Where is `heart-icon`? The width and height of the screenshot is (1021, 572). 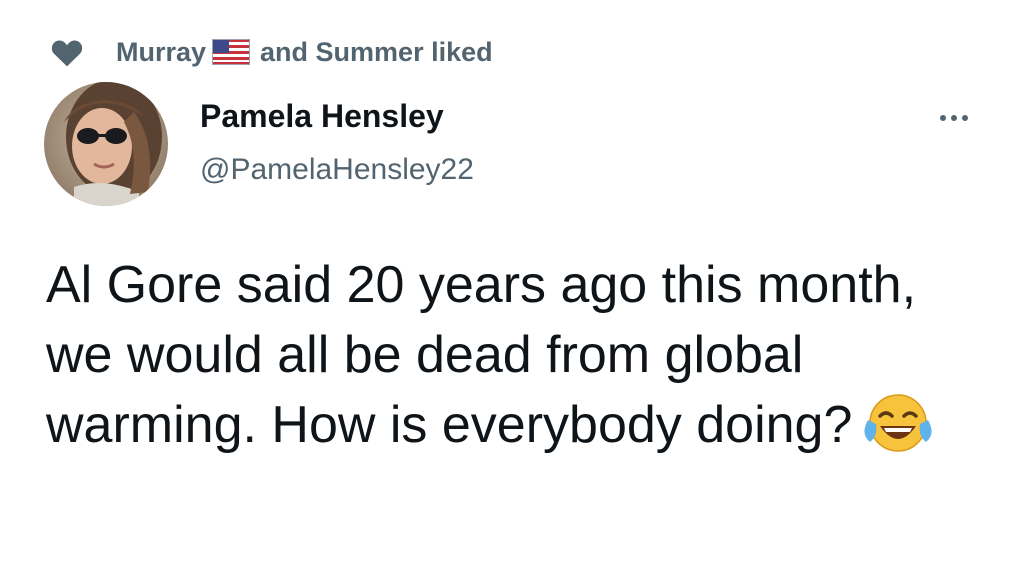
heart-icon is located at coordinates (67, 53).